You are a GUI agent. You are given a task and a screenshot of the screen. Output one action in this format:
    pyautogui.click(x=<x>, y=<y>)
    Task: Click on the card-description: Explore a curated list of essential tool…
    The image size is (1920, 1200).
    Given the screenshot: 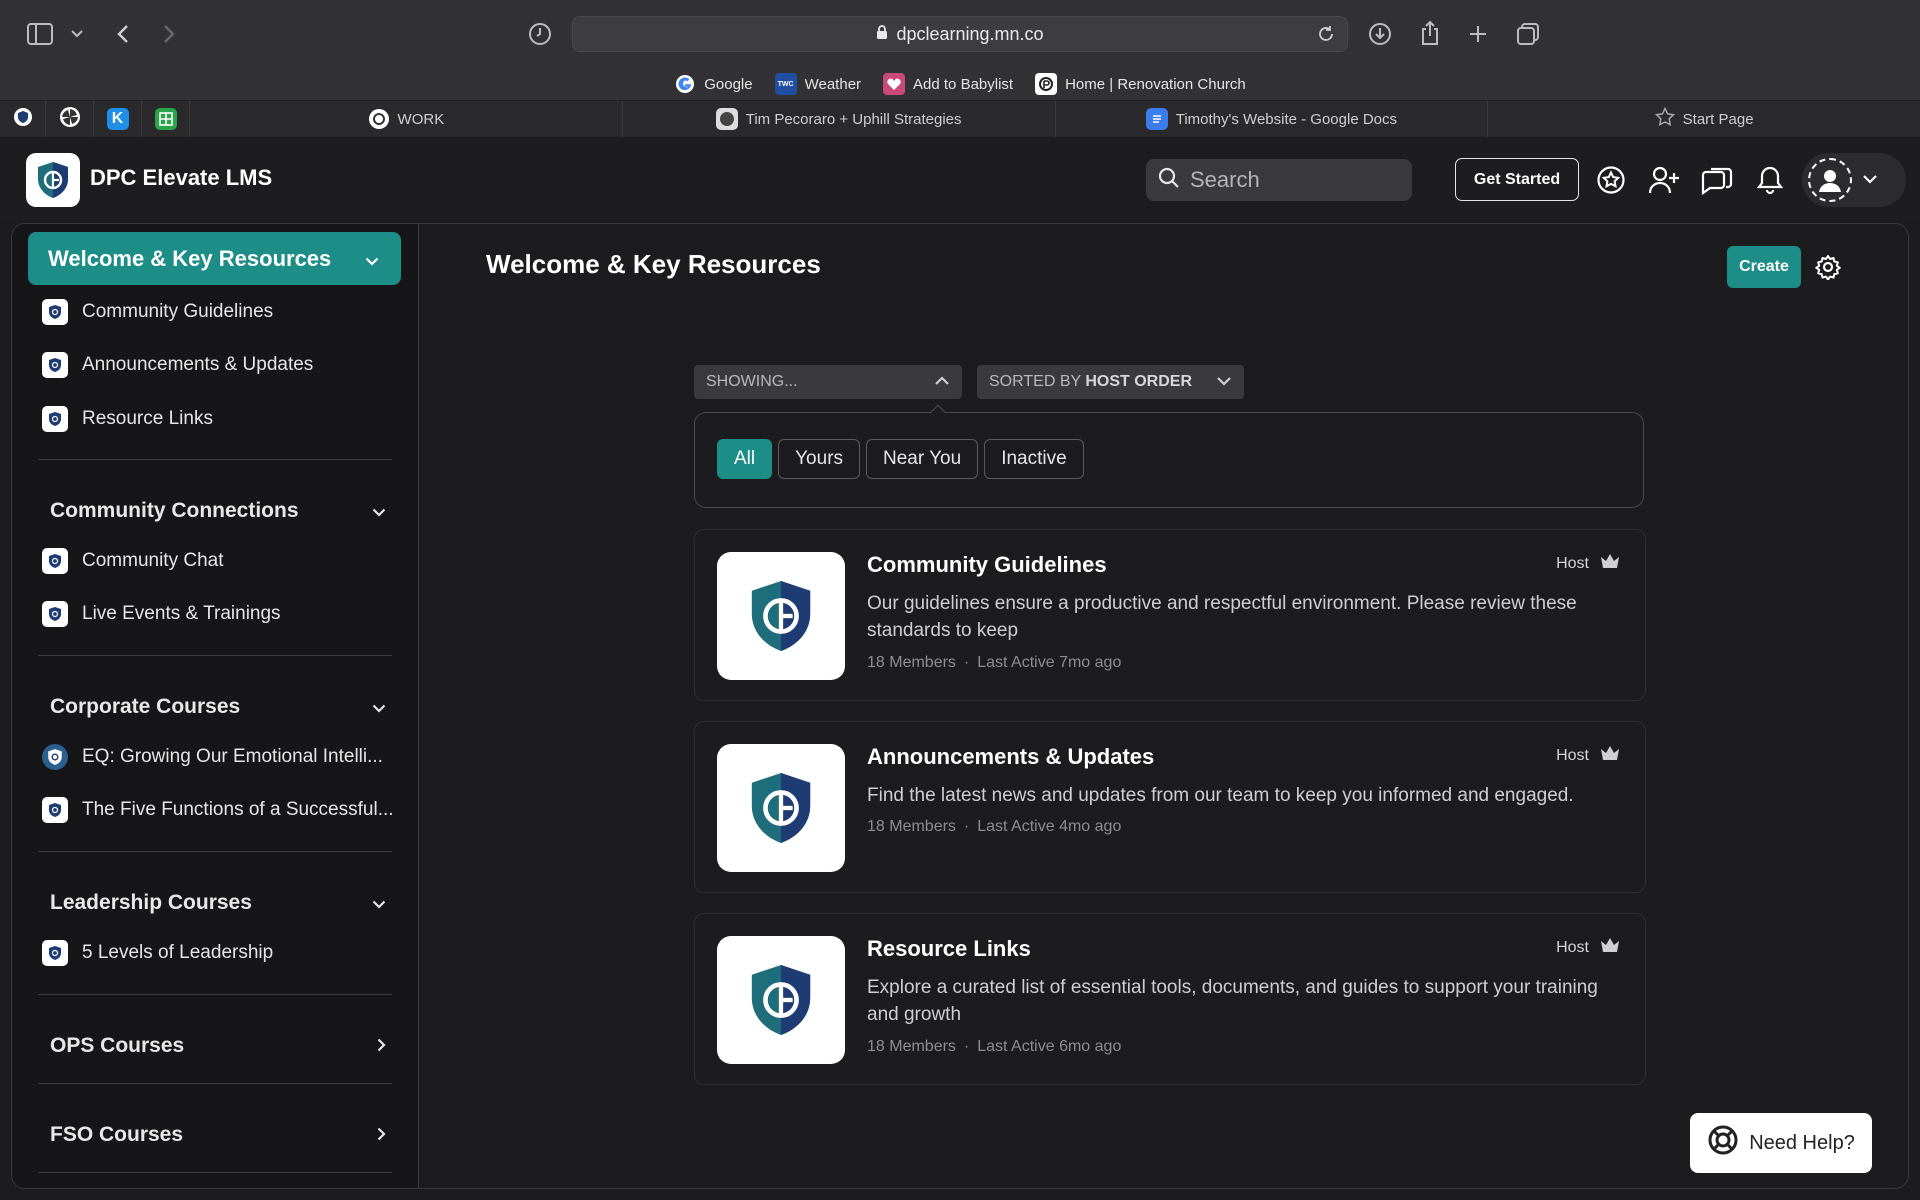 What is the action you would take?
    pyautogui.click(x=1232, y=1001)
    